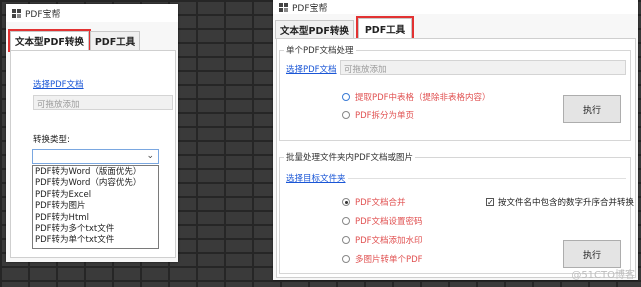 This screenshot has width=641, height=287. I want to click on radio-split-pages: PDF拆分为单页, so click(378, 115).